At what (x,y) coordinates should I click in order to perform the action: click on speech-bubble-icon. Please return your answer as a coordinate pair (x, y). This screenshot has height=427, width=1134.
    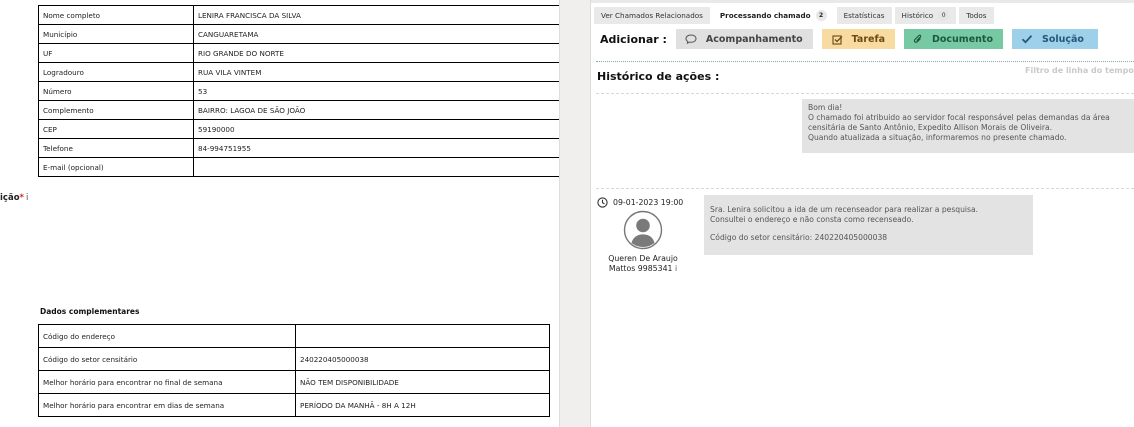
    Looking at the image, I should click on (691, 39).